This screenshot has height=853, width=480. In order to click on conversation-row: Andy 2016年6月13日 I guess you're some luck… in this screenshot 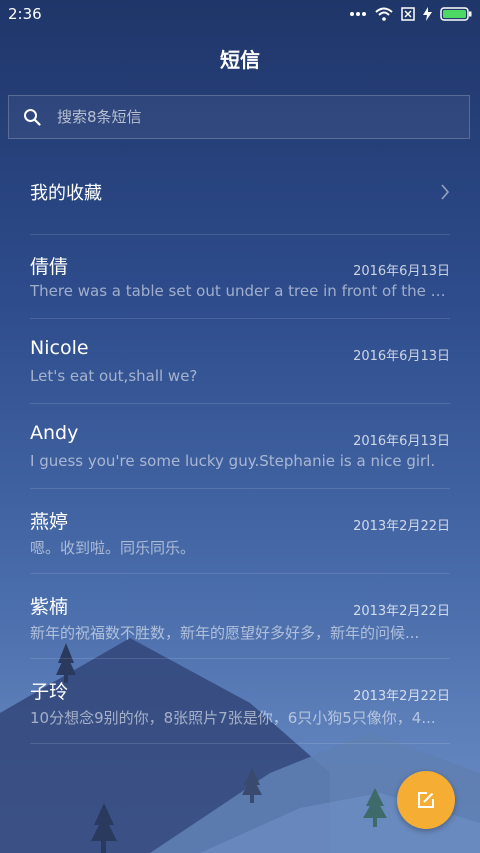, I will do `click(240, 446)`.